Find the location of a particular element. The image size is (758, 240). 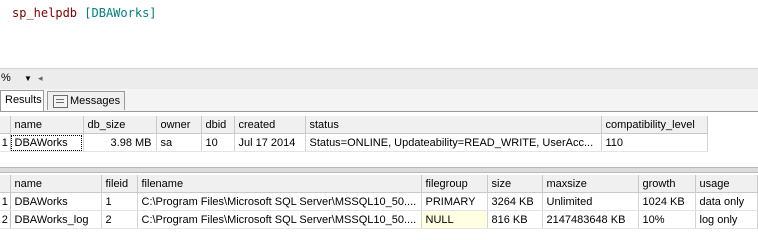

column-header: size is located at coordinates (515, 184).